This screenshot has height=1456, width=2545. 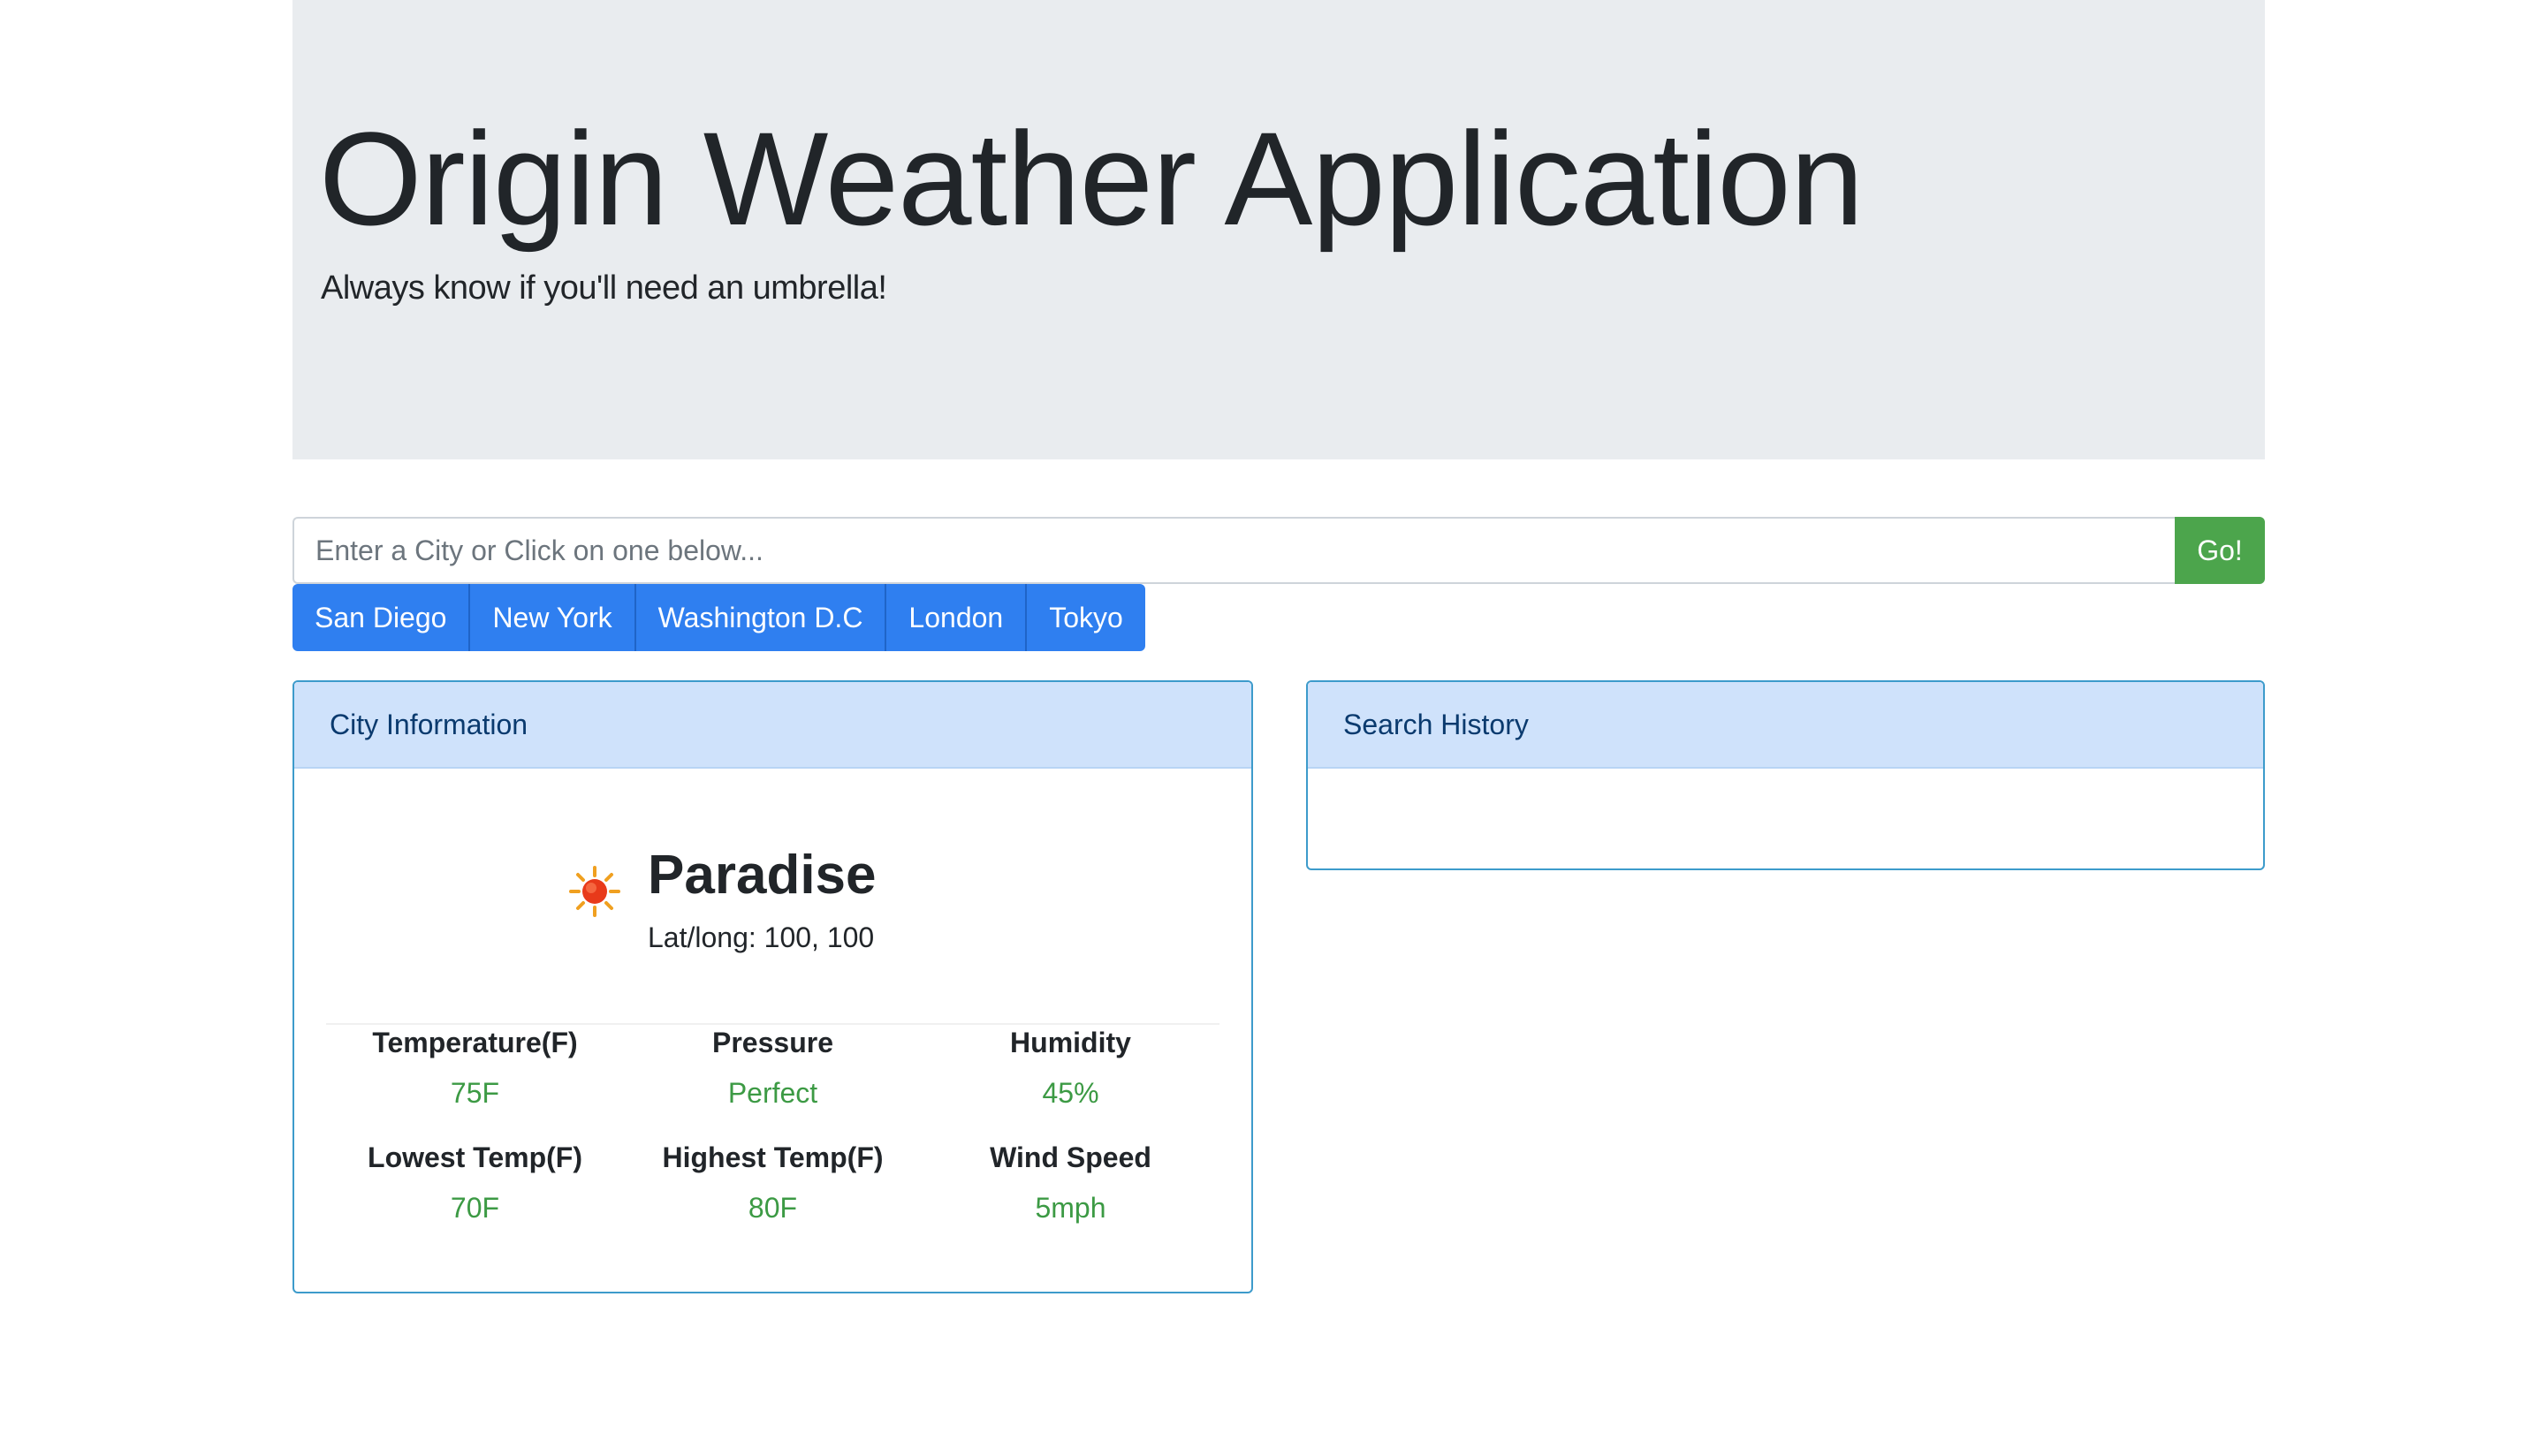 I want to click on city-information-header: City Information, so click(x=772, y=726).